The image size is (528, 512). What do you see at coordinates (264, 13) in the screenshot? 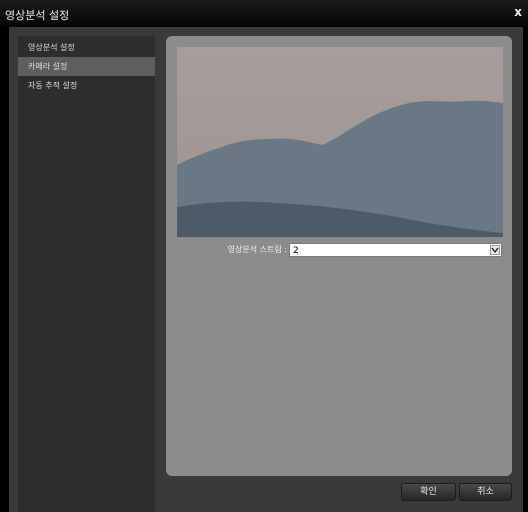
I see `title-bar: 영상분석 설정 x` at bounding box center [264, 13].